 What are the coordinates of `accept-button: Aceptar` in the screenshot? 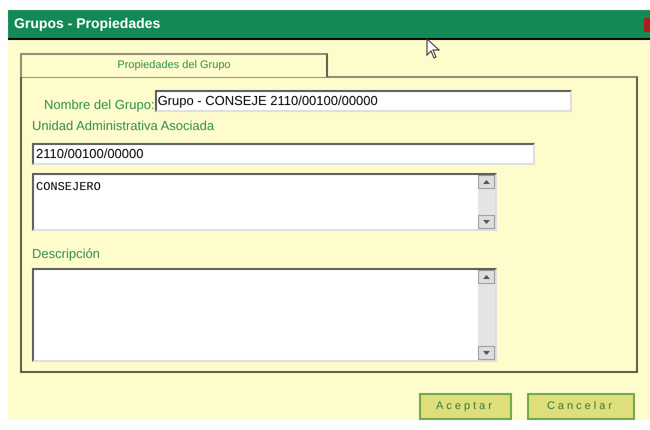 It's located at (465, 406).